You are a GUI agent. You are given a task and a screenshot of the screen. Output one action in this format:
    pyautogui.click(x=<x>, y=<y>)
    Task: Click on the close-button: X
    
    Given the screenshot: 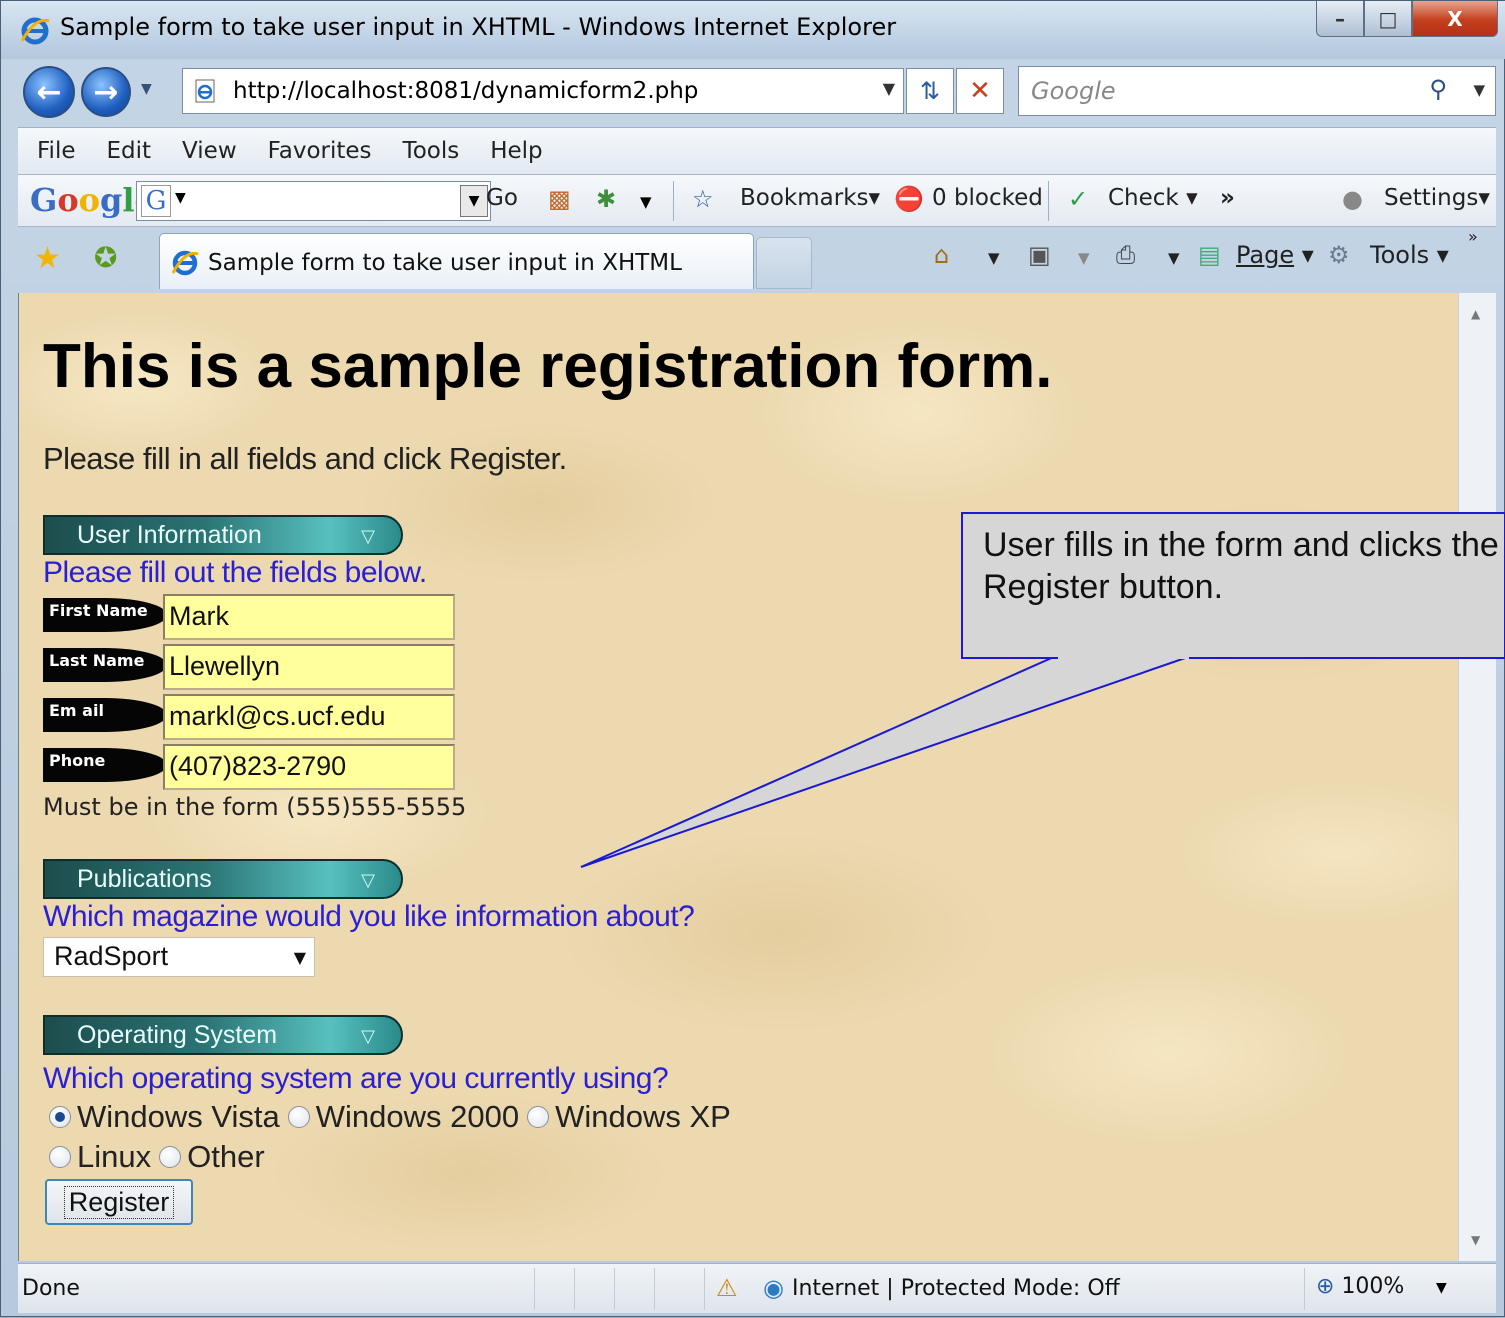 What is the action you would take?
    pyautogui.click(x=1455, y=19)
    